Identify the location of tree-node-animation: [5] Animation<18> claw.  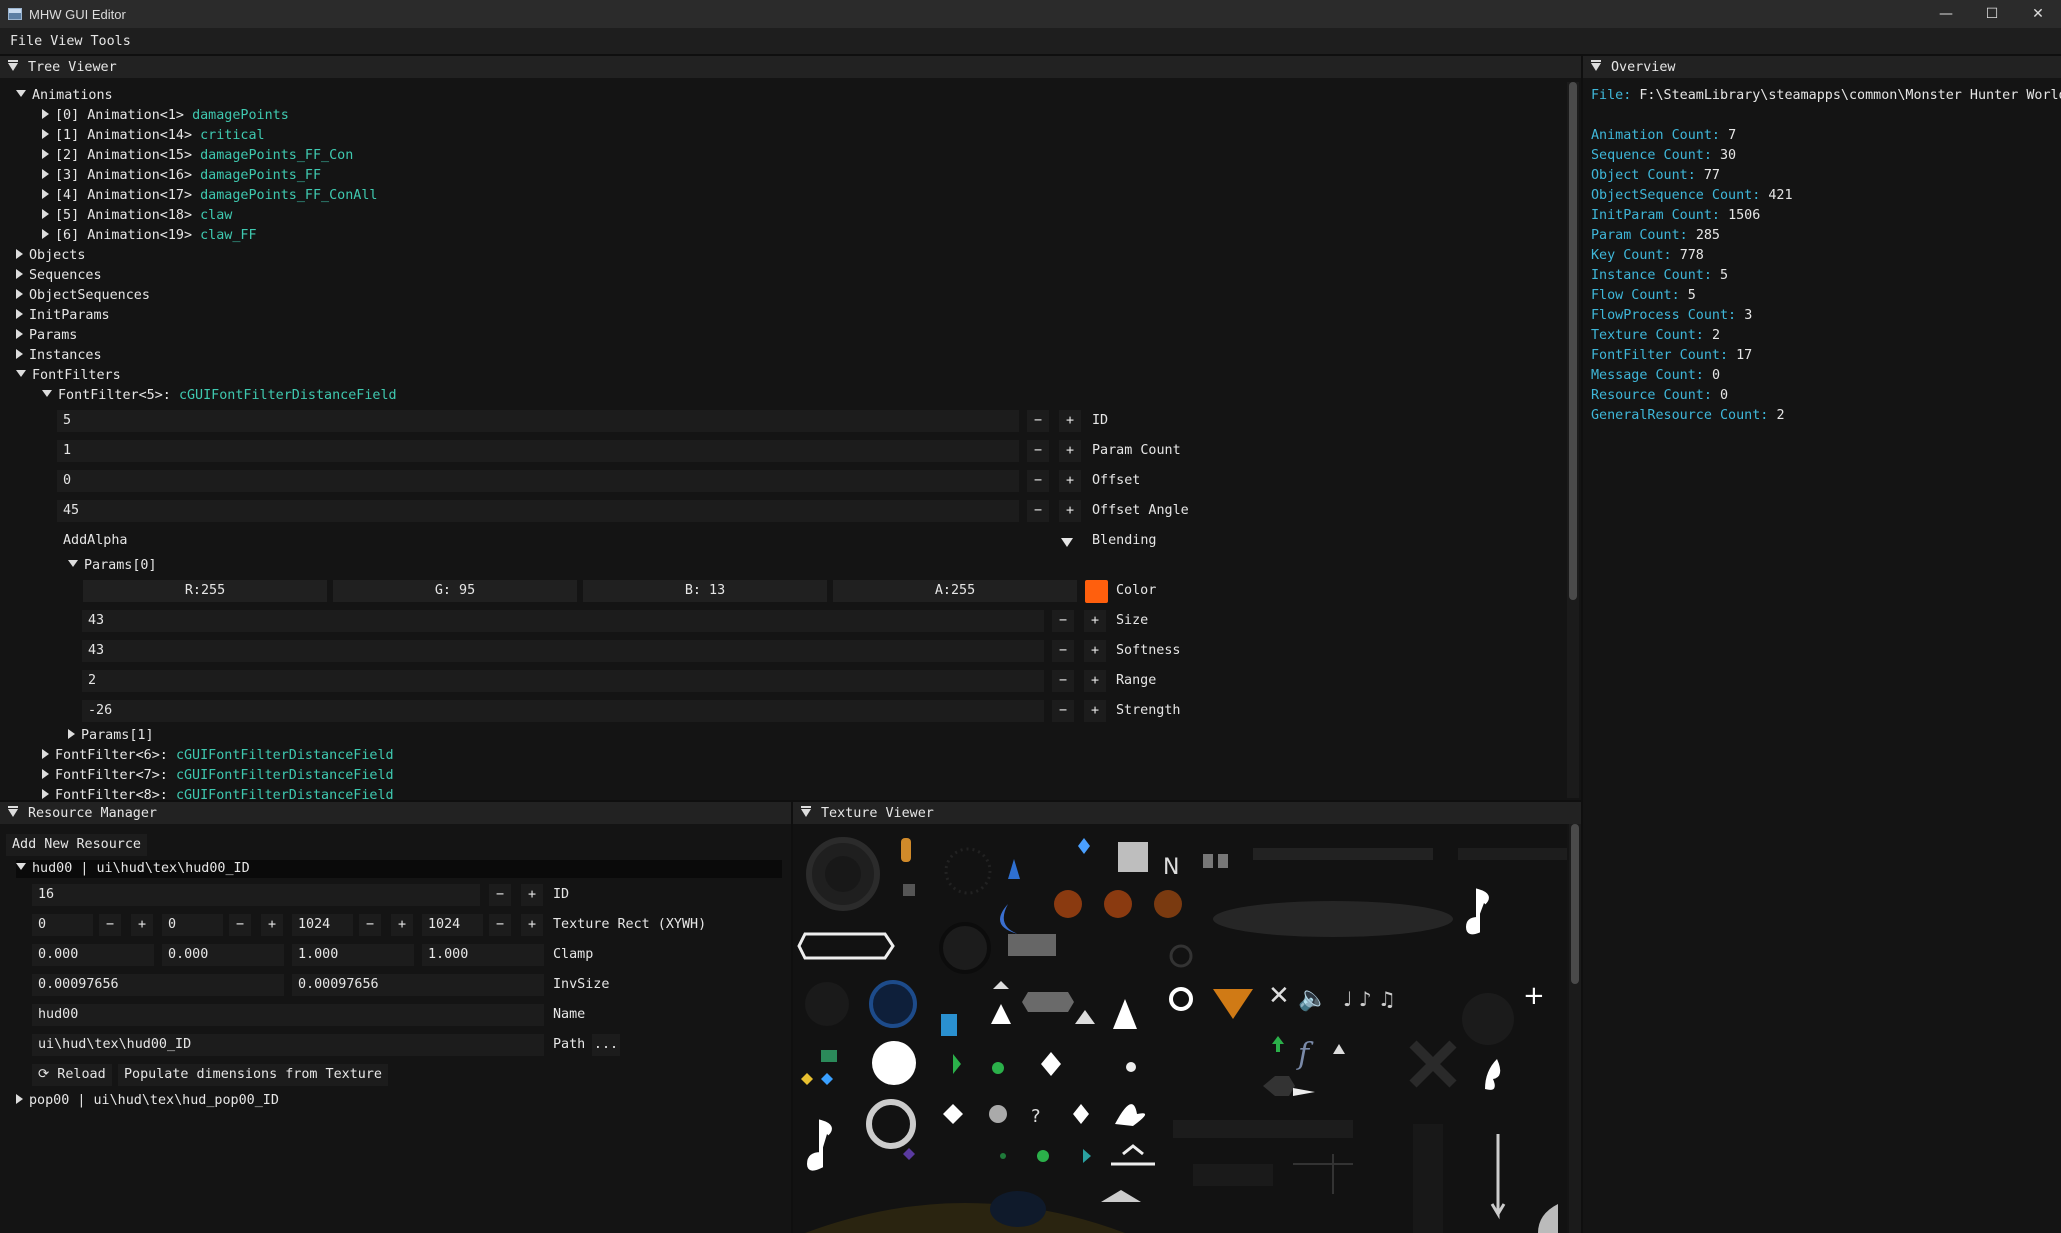
(137, 216).